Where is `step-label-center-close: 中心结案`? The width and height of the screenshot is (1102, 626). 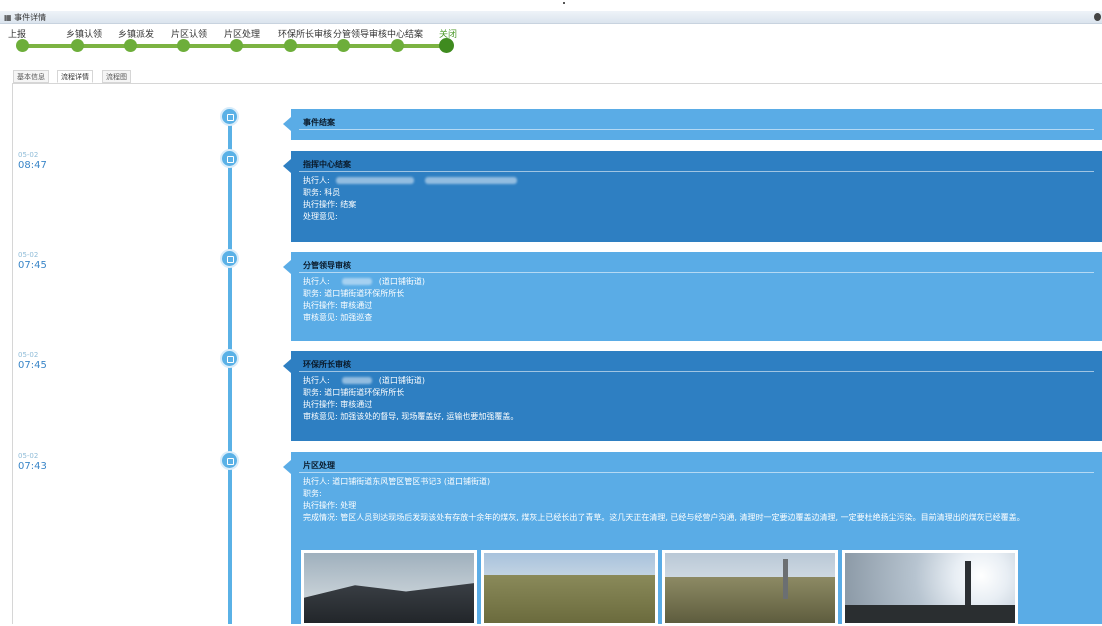
step-label-center-close: 中心结案 is located at coordinates (405, 35).